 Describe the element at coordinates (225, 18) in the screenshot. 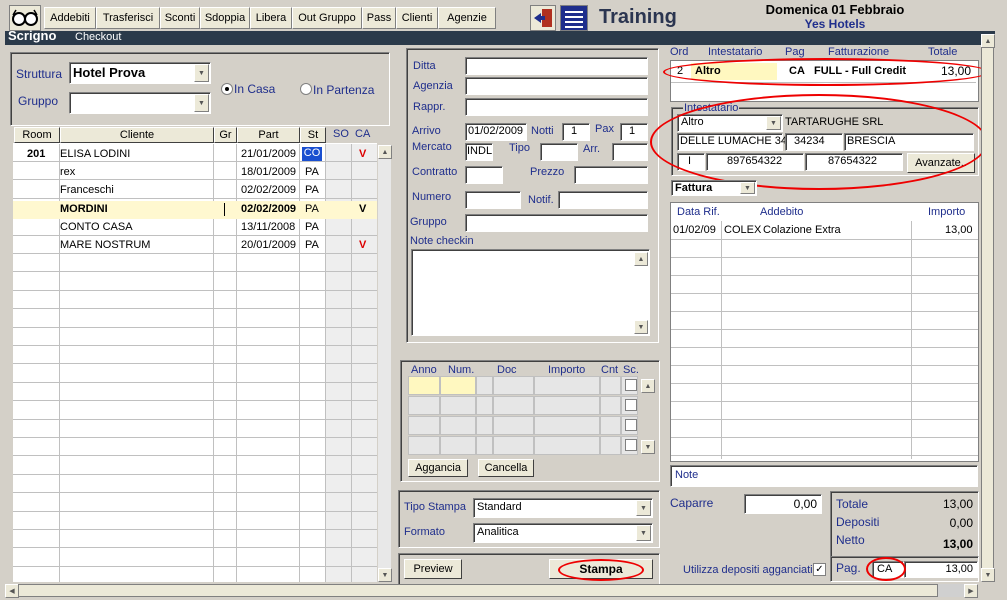

I see `sdoppia-button: Sdoppia` at that location.